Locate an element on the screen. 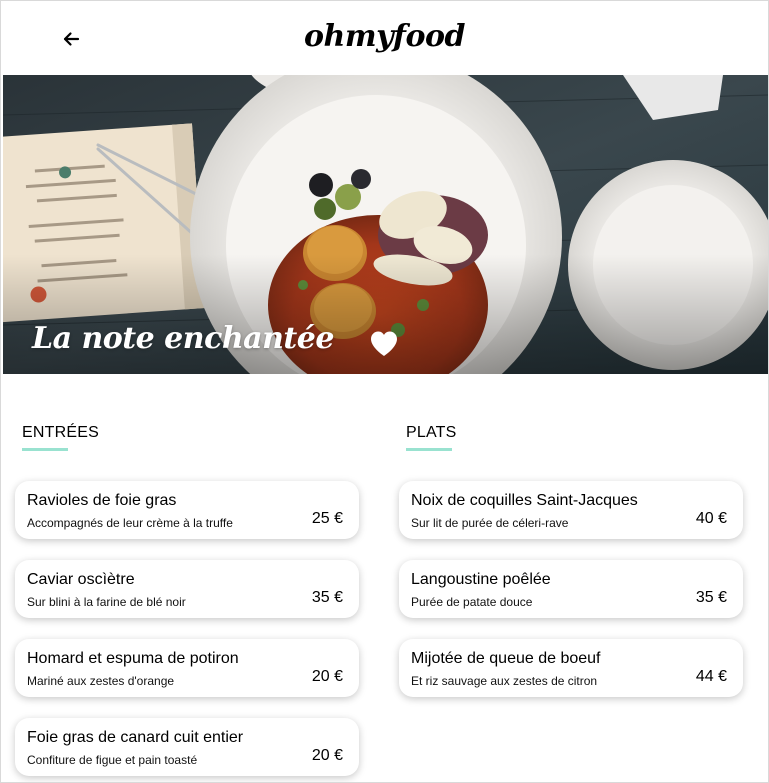  section-title-entrees: ENTRÉES is located at coordinates (60, 432).